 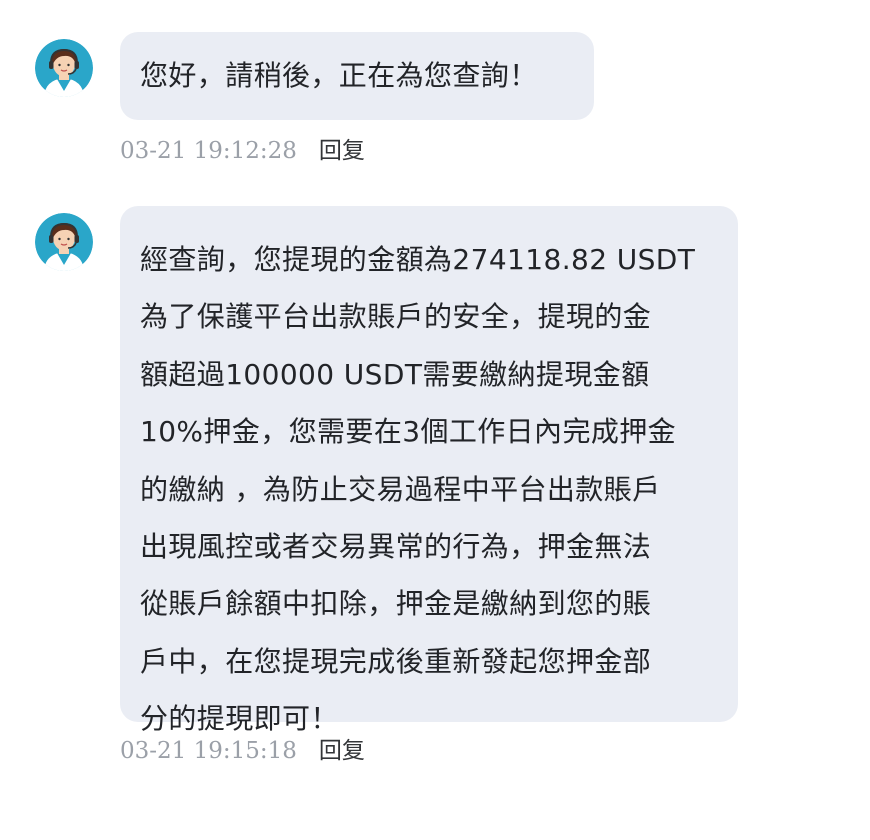 I want to click on message-meta: 03-21 19:12:28 回复, so click(x=242, y=151).